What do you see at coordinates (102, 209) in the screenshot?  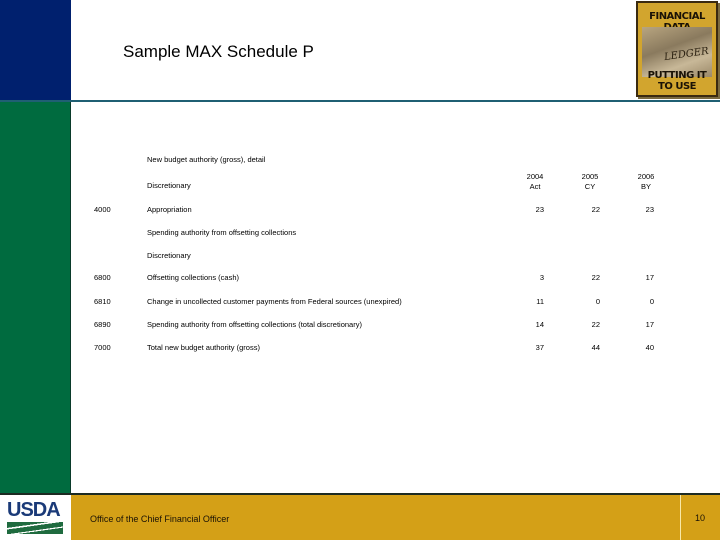 I see `row-code: 4000` at bounding box center [102, 209].